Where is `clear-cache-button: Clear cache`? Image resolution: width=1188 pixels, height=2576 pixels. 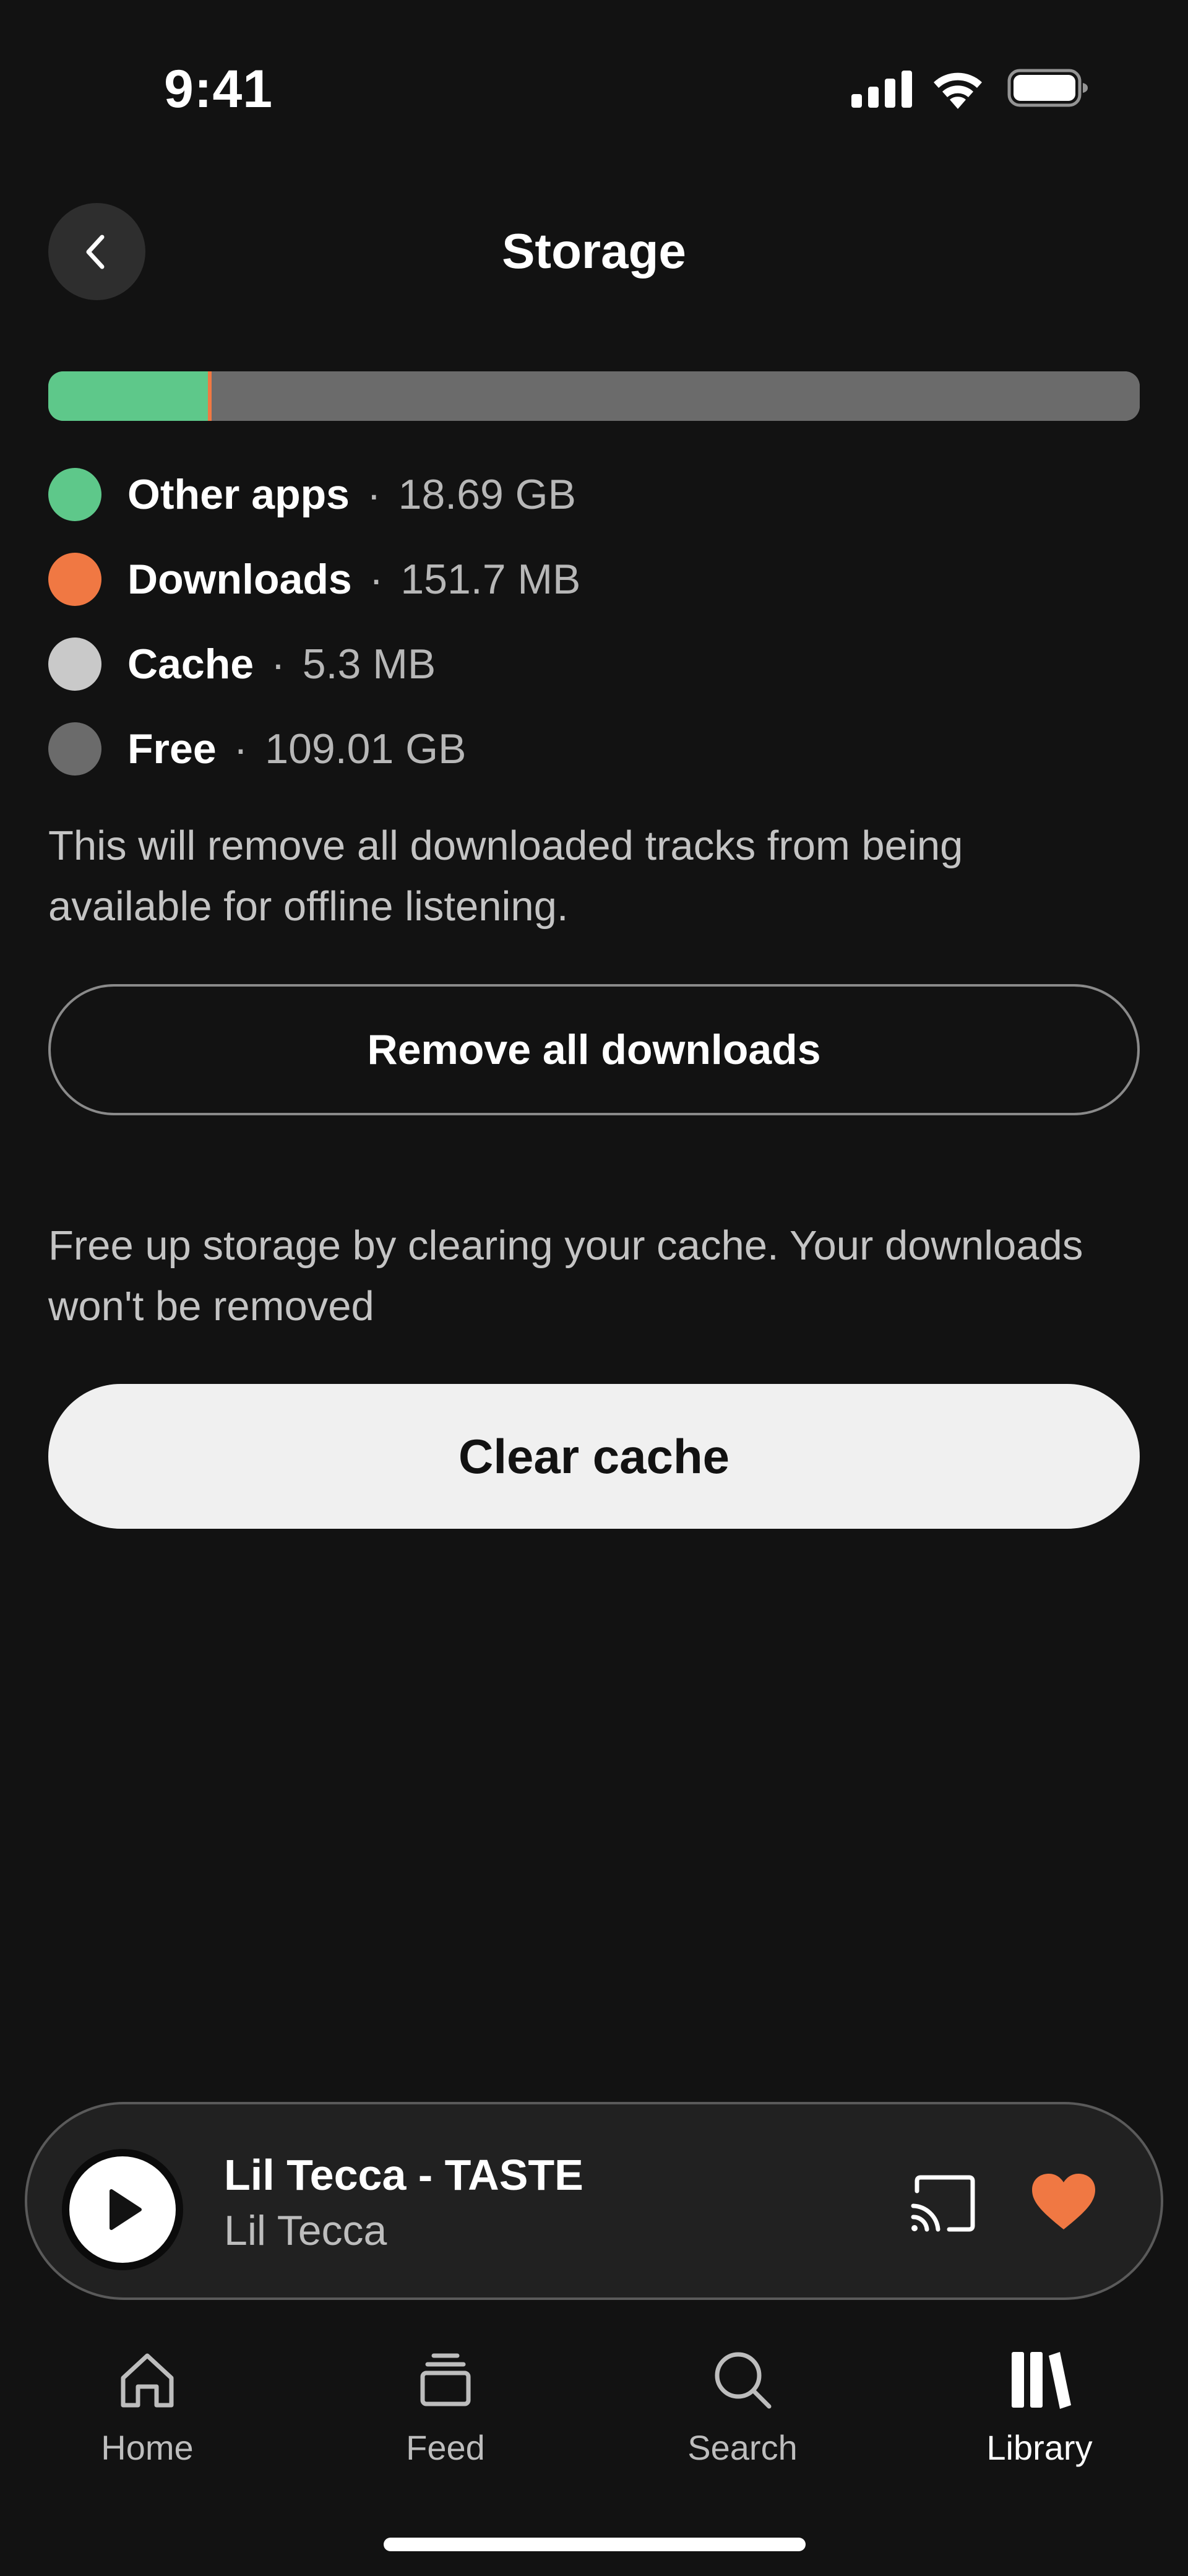 clear-cache-button: Clear cache is located at coordinates (594, 1456).